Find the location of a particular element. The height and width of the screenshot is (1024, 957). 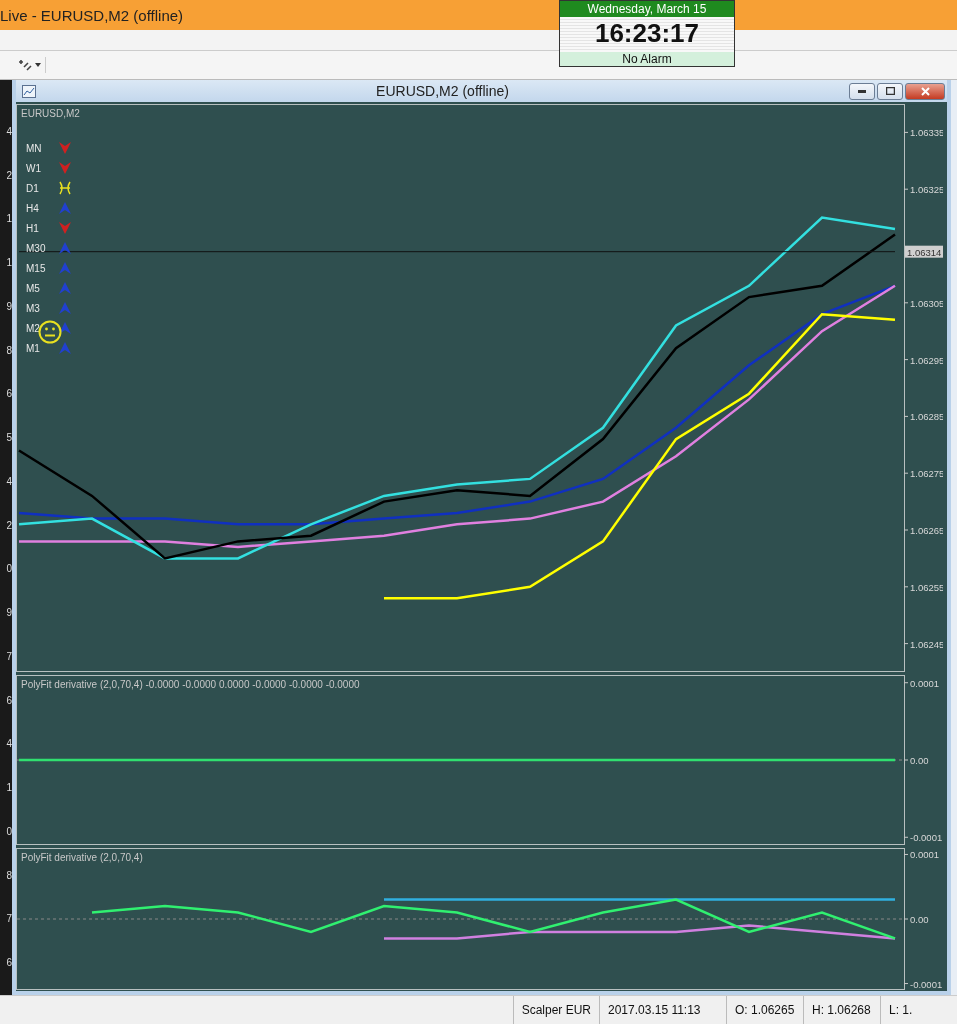

axis-fragment: 5 is located at coordinates (9, 438).